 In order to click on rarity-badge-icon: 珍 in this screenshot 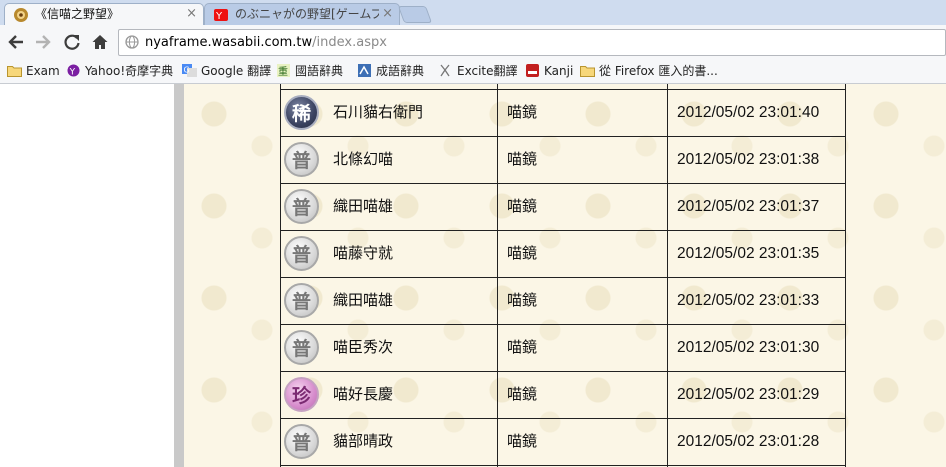, I will do `click(301, 394)`.